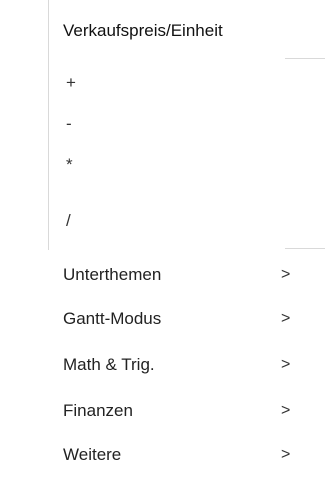 This screenshot has width=325, height=480. I want to click on menu-item-finanzen: Finanzen >, so click(162, 411).